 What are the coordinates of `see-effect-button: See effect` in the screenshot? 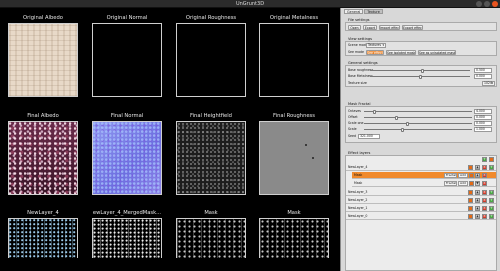 It's located at (375, 52).